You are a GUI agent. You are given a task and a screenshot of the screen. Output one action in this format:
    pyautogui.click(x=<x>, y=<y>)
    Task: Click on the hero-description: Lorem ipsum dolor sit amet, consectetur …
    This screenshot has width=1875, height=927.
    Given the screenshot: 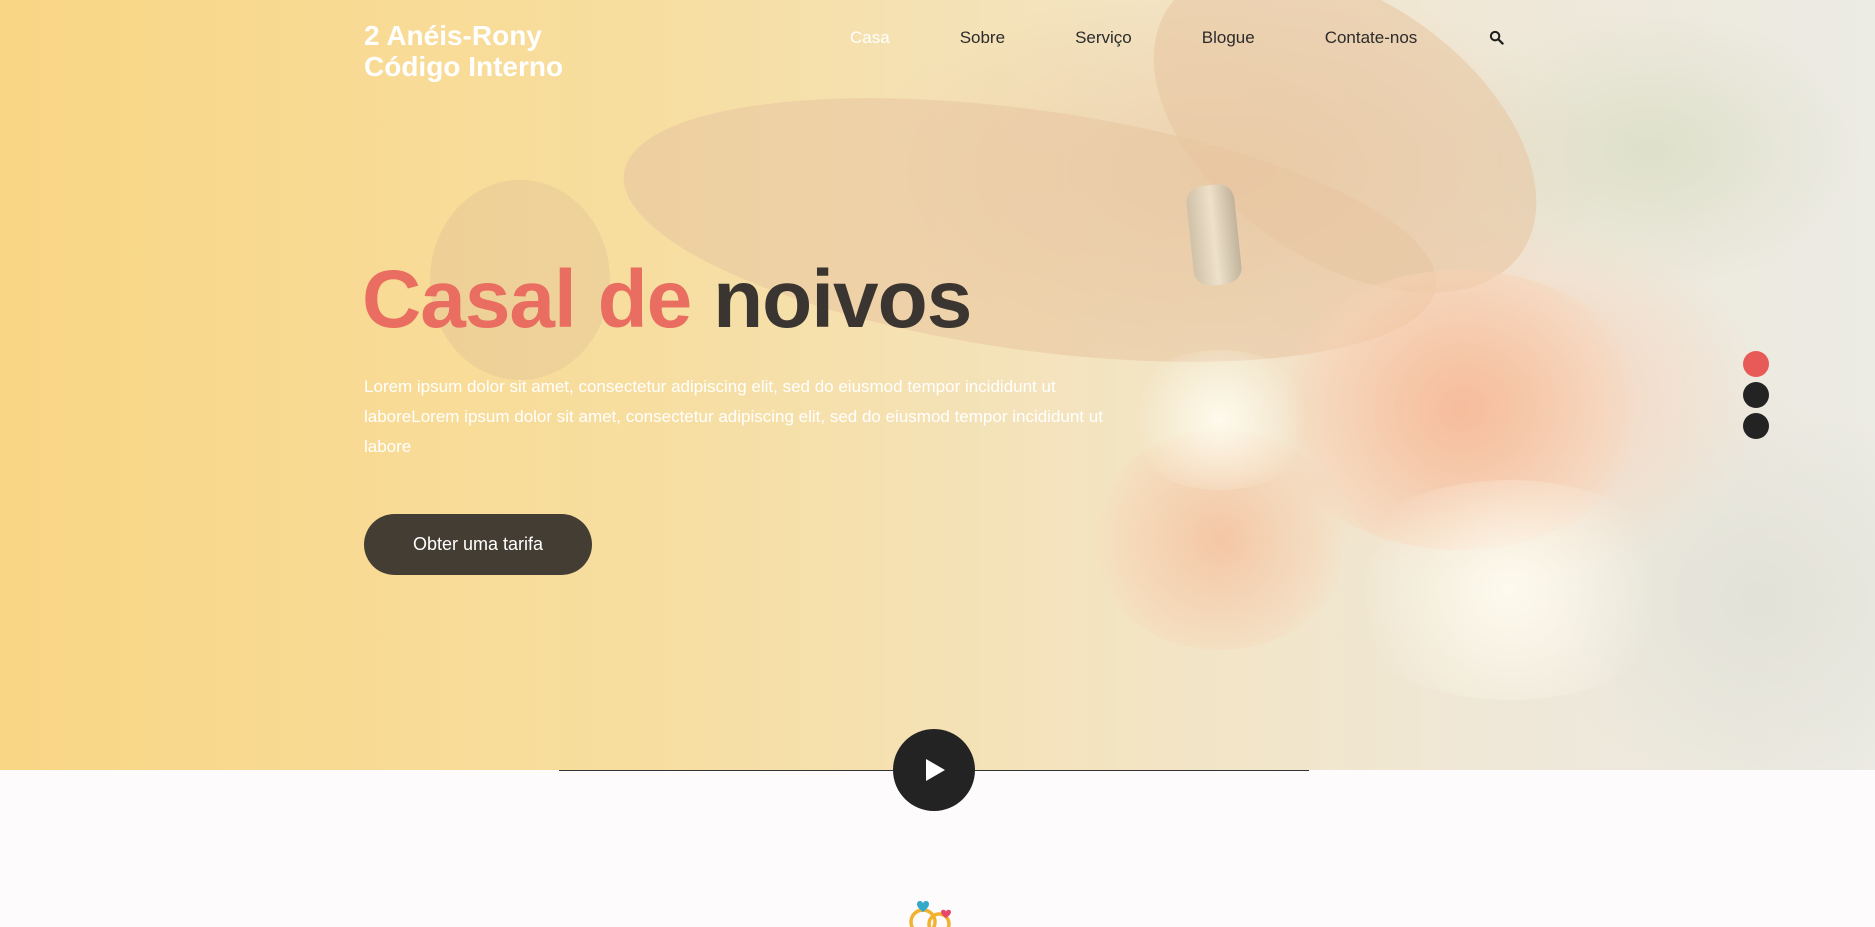 What is the action you would take?
    pyautogui.click(x=733, y=416)
    